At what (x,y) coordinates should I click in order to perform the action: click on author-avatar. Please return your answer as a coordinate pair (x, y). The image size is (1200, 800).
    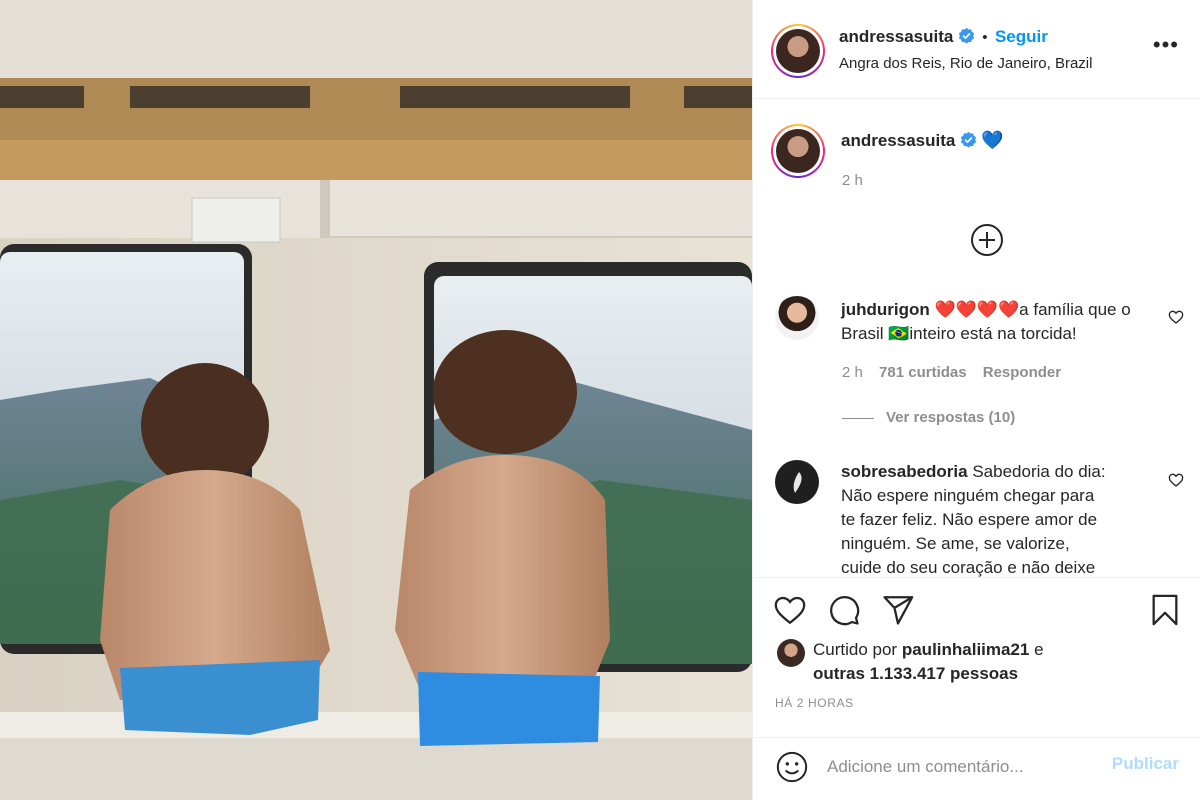
    Looking at the image, I should click on (798, 51).